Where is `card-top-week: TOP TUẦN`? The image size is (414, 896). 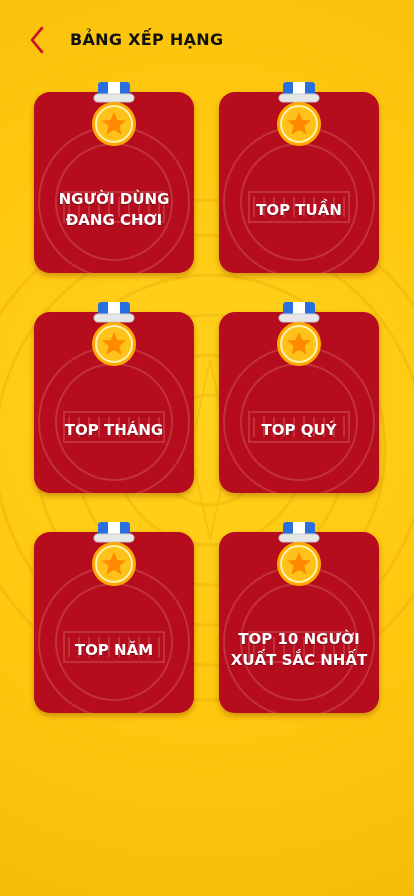
card-top-week: TOP TUẦN is located at coordinates (299, 177).